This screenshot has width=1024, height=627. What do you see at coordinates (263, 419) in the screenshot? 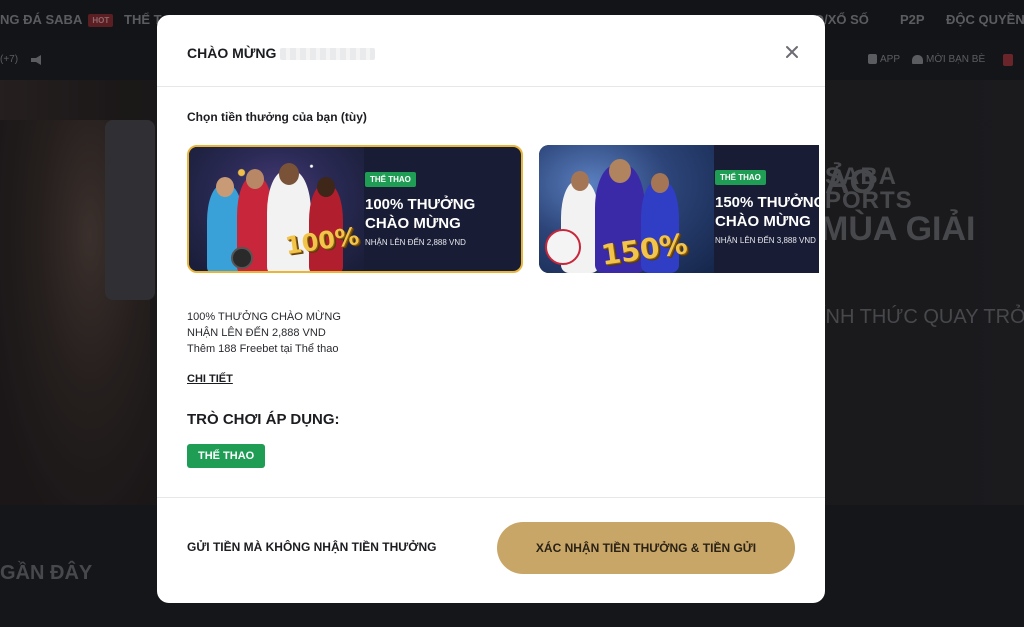
I see `applicable-games-title: TRÒ CHƠI ÁP DỤNG:` at bounding box center [263, 419].